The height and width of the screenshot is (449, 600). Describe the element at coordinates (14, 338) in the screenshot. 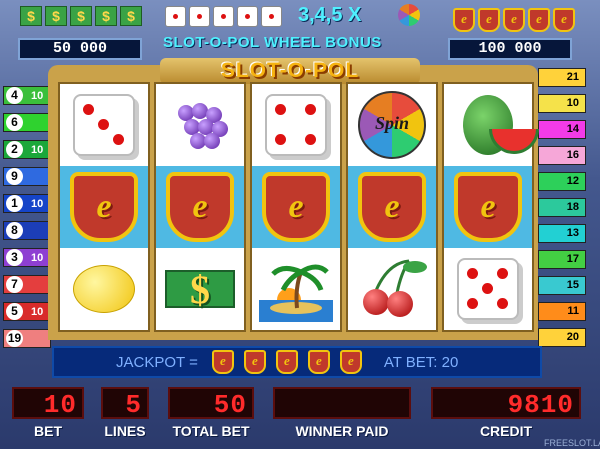

I see `payline-number: 19` at that location.